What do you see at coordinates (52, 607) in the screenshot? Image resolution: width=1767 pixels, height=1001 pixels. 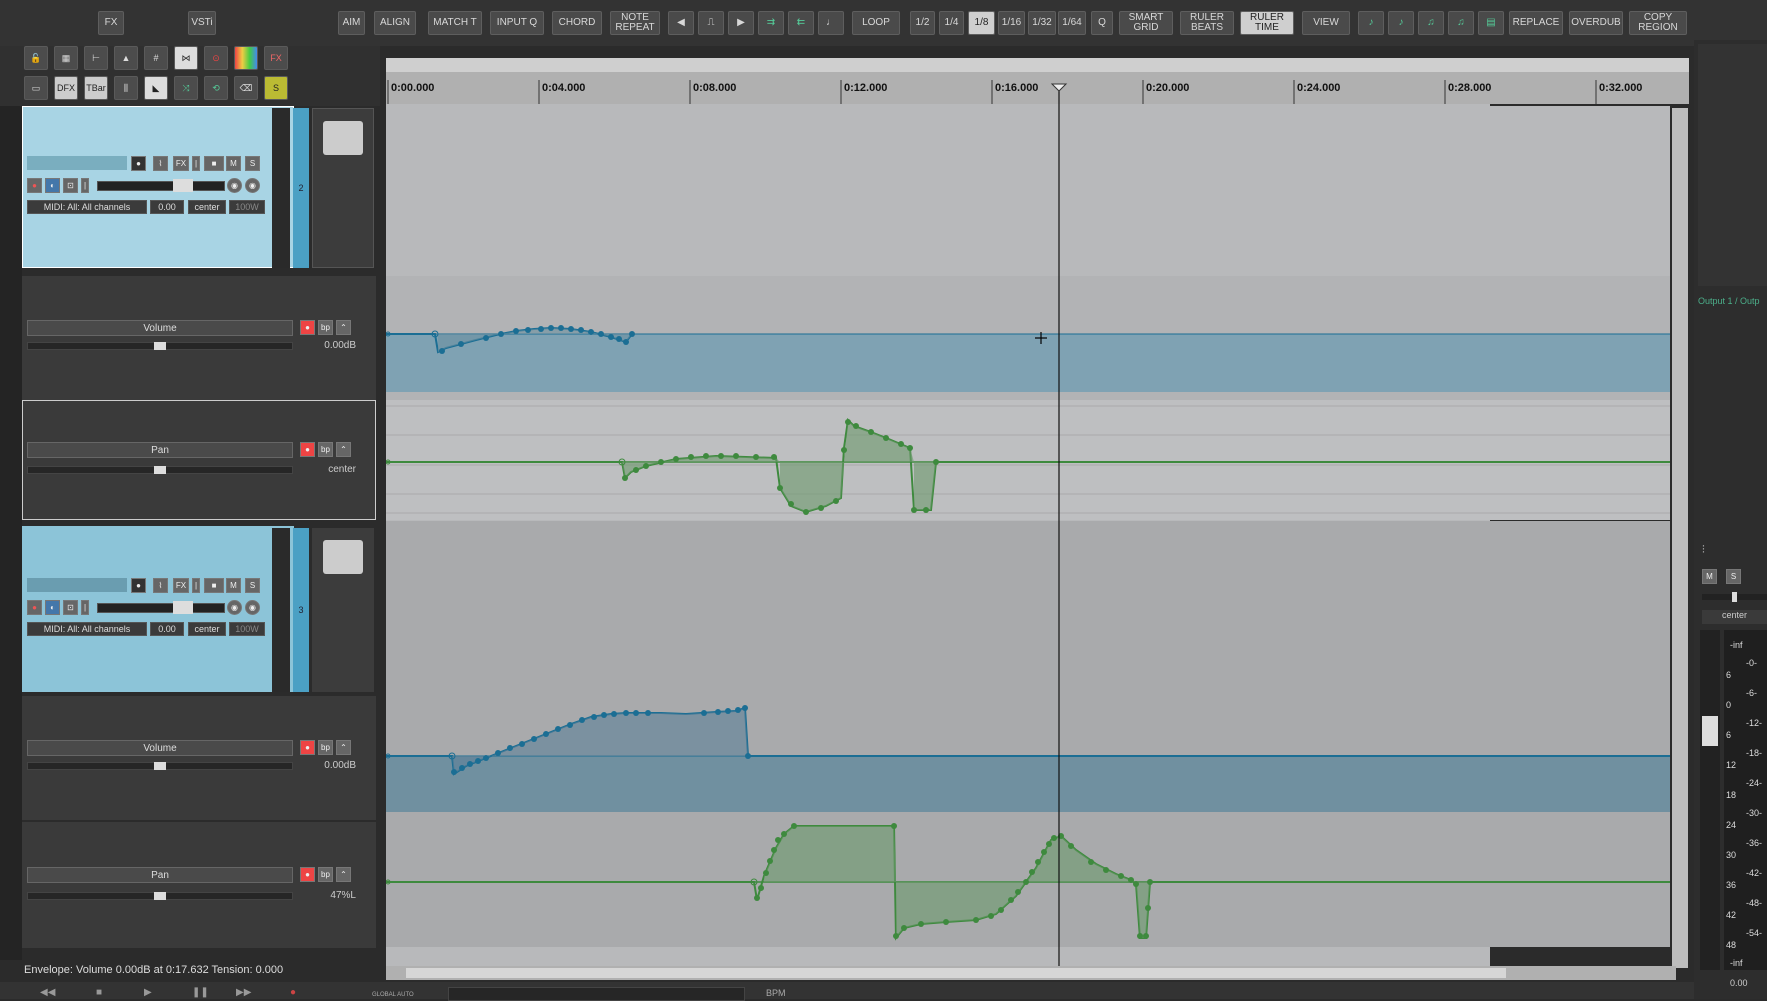 I see `track-3-monitor-icon: ◐` at bounding box center [52, 607].